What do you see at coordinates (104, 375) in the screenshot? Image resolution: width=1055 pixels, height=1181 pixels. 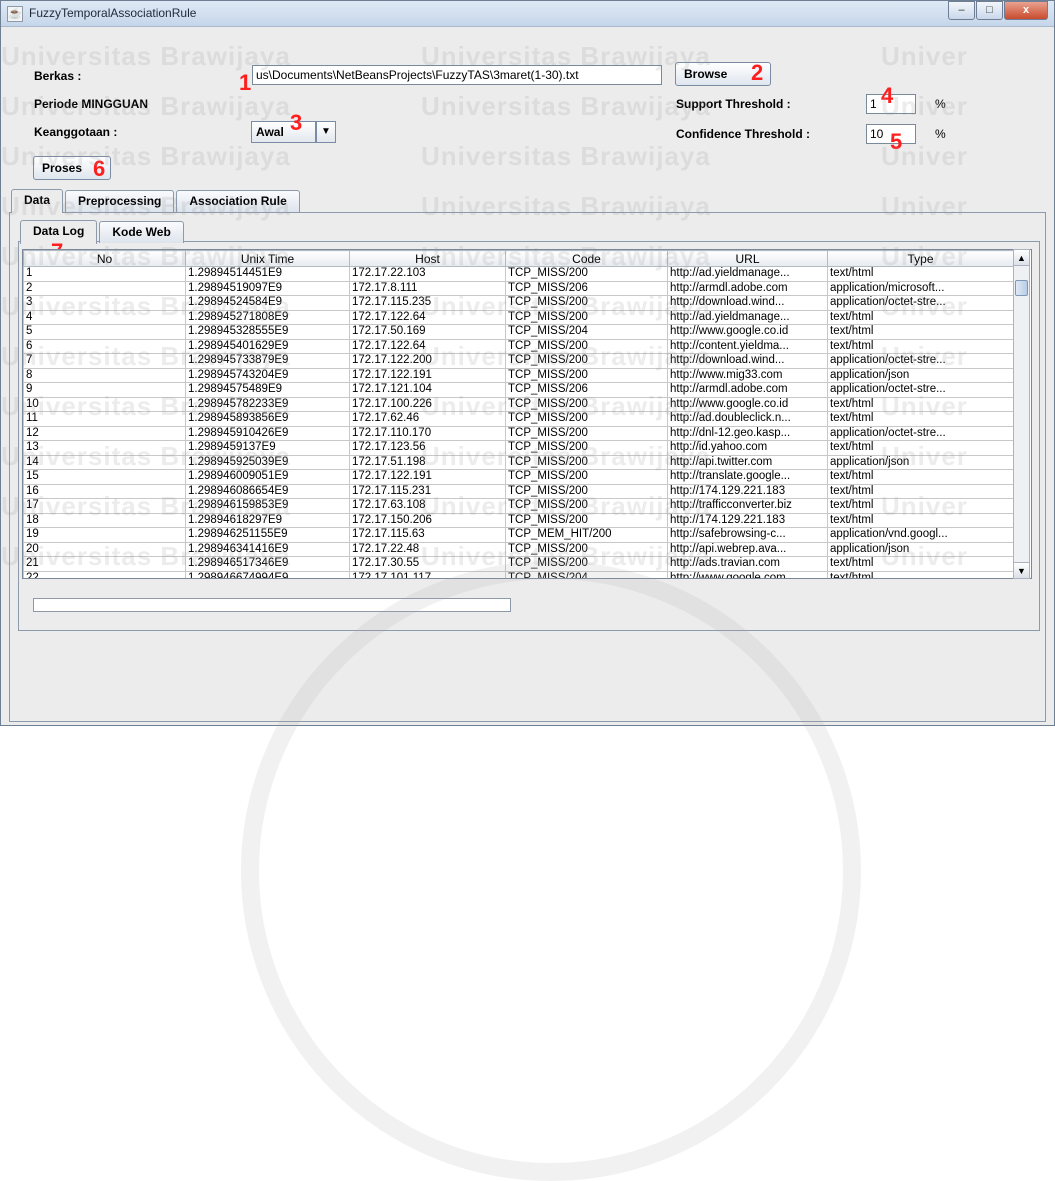 I see `table-cell: 8` at bounding box center [104, 375].